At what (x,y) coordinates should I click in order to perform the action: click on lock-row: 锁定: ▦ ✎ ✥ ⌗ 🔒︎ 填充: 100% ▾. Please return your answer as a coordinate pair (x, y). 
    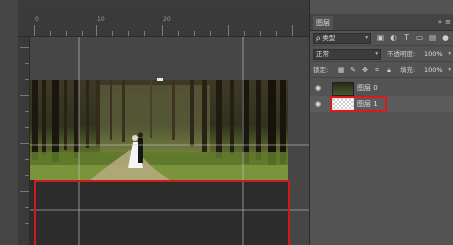
    Looking at the image, I should click on (381, 70).